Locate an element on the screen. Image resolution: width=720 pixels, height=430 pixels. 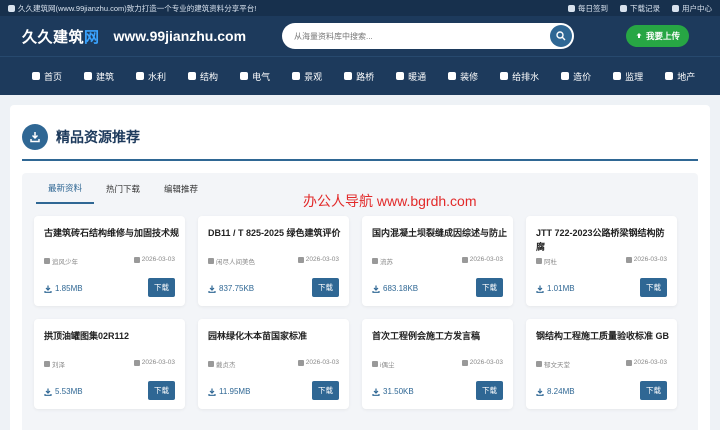
author-name: i偶尘 is located at coordinates (387, 365).